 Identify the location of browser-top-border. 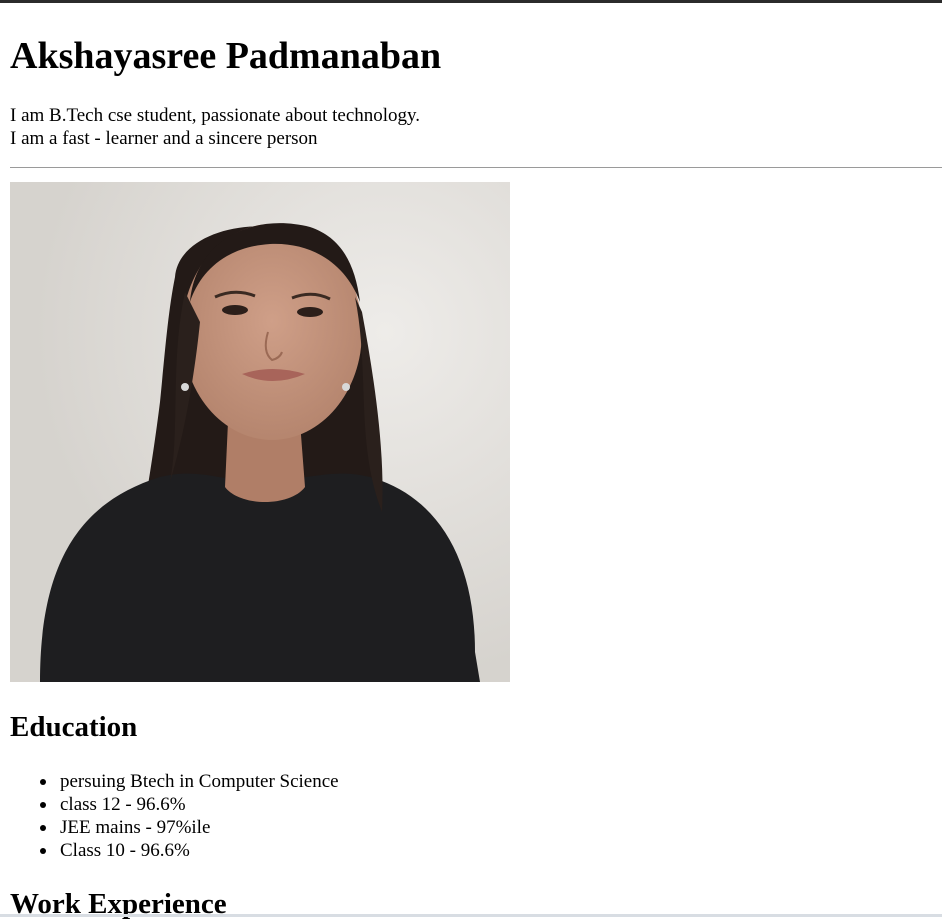
(471, 1).